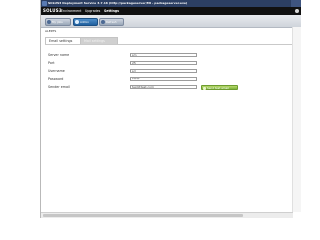 The image size is (320, 240). Describe the element at coordinates (163, 63) in the screenshot. I see `port-input` at that location.